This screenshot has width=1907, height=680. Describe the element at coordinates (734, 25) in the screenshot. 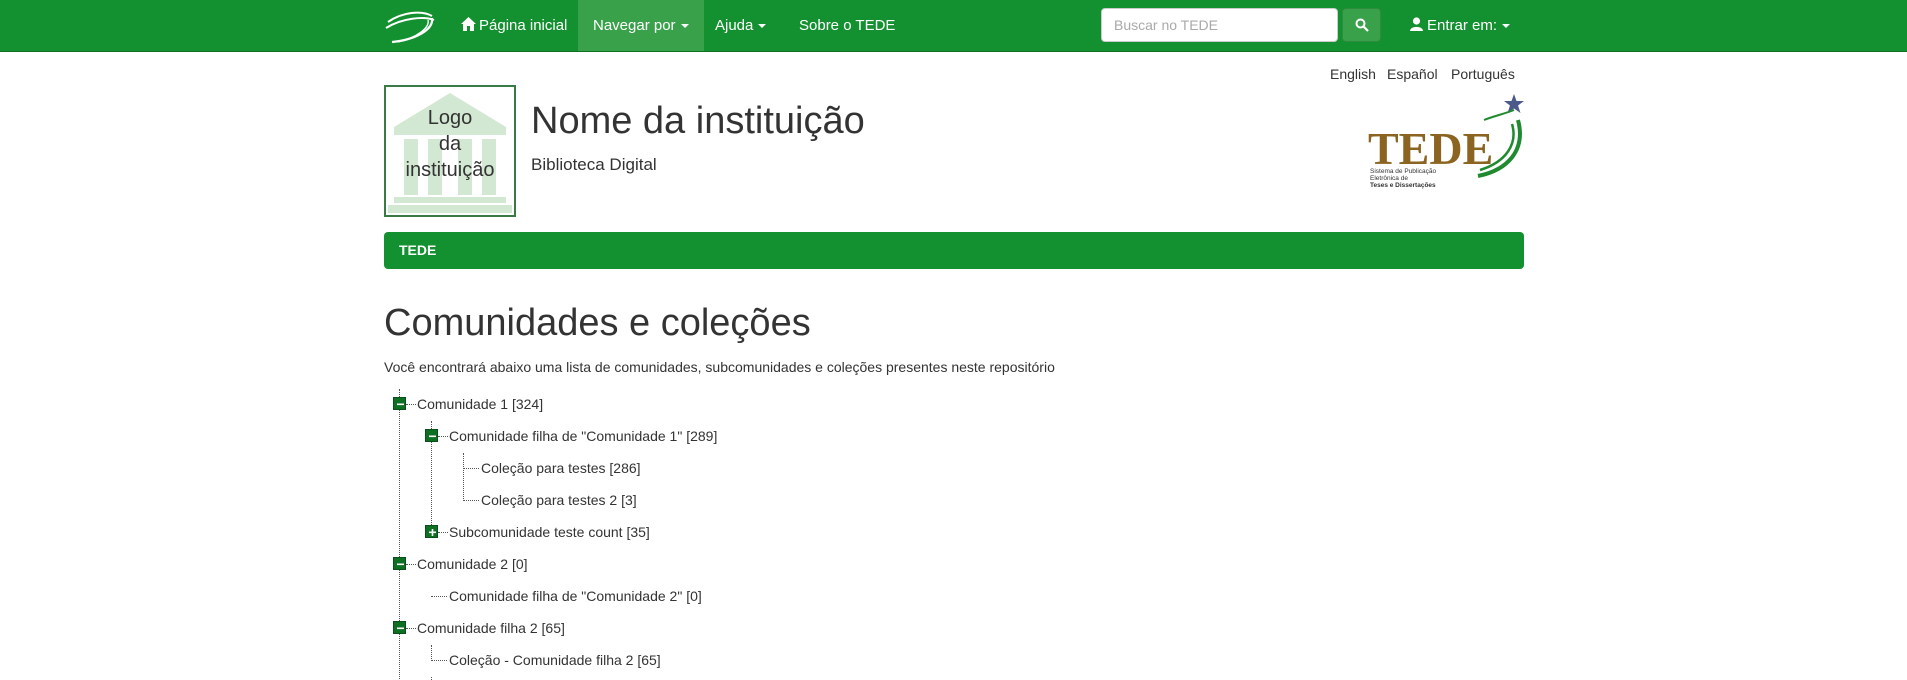

I see `nav-help-label: Ajuda` at that location.